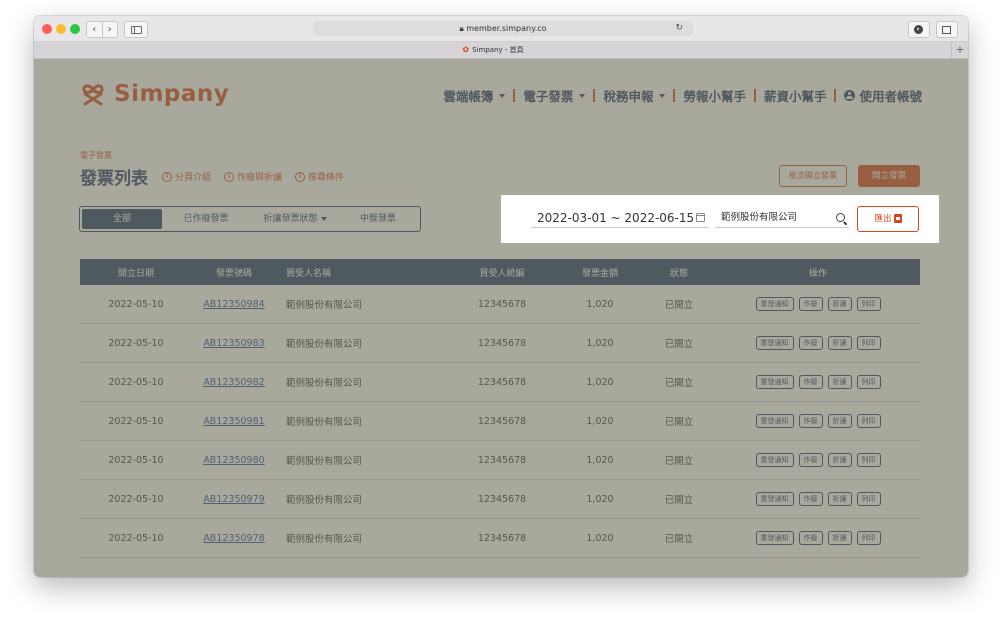 This screenshot has height=627, width=1002. Describe the element at coordinates (679, 28) in the screenshot. I see `reload-icon: ↻` at that location.